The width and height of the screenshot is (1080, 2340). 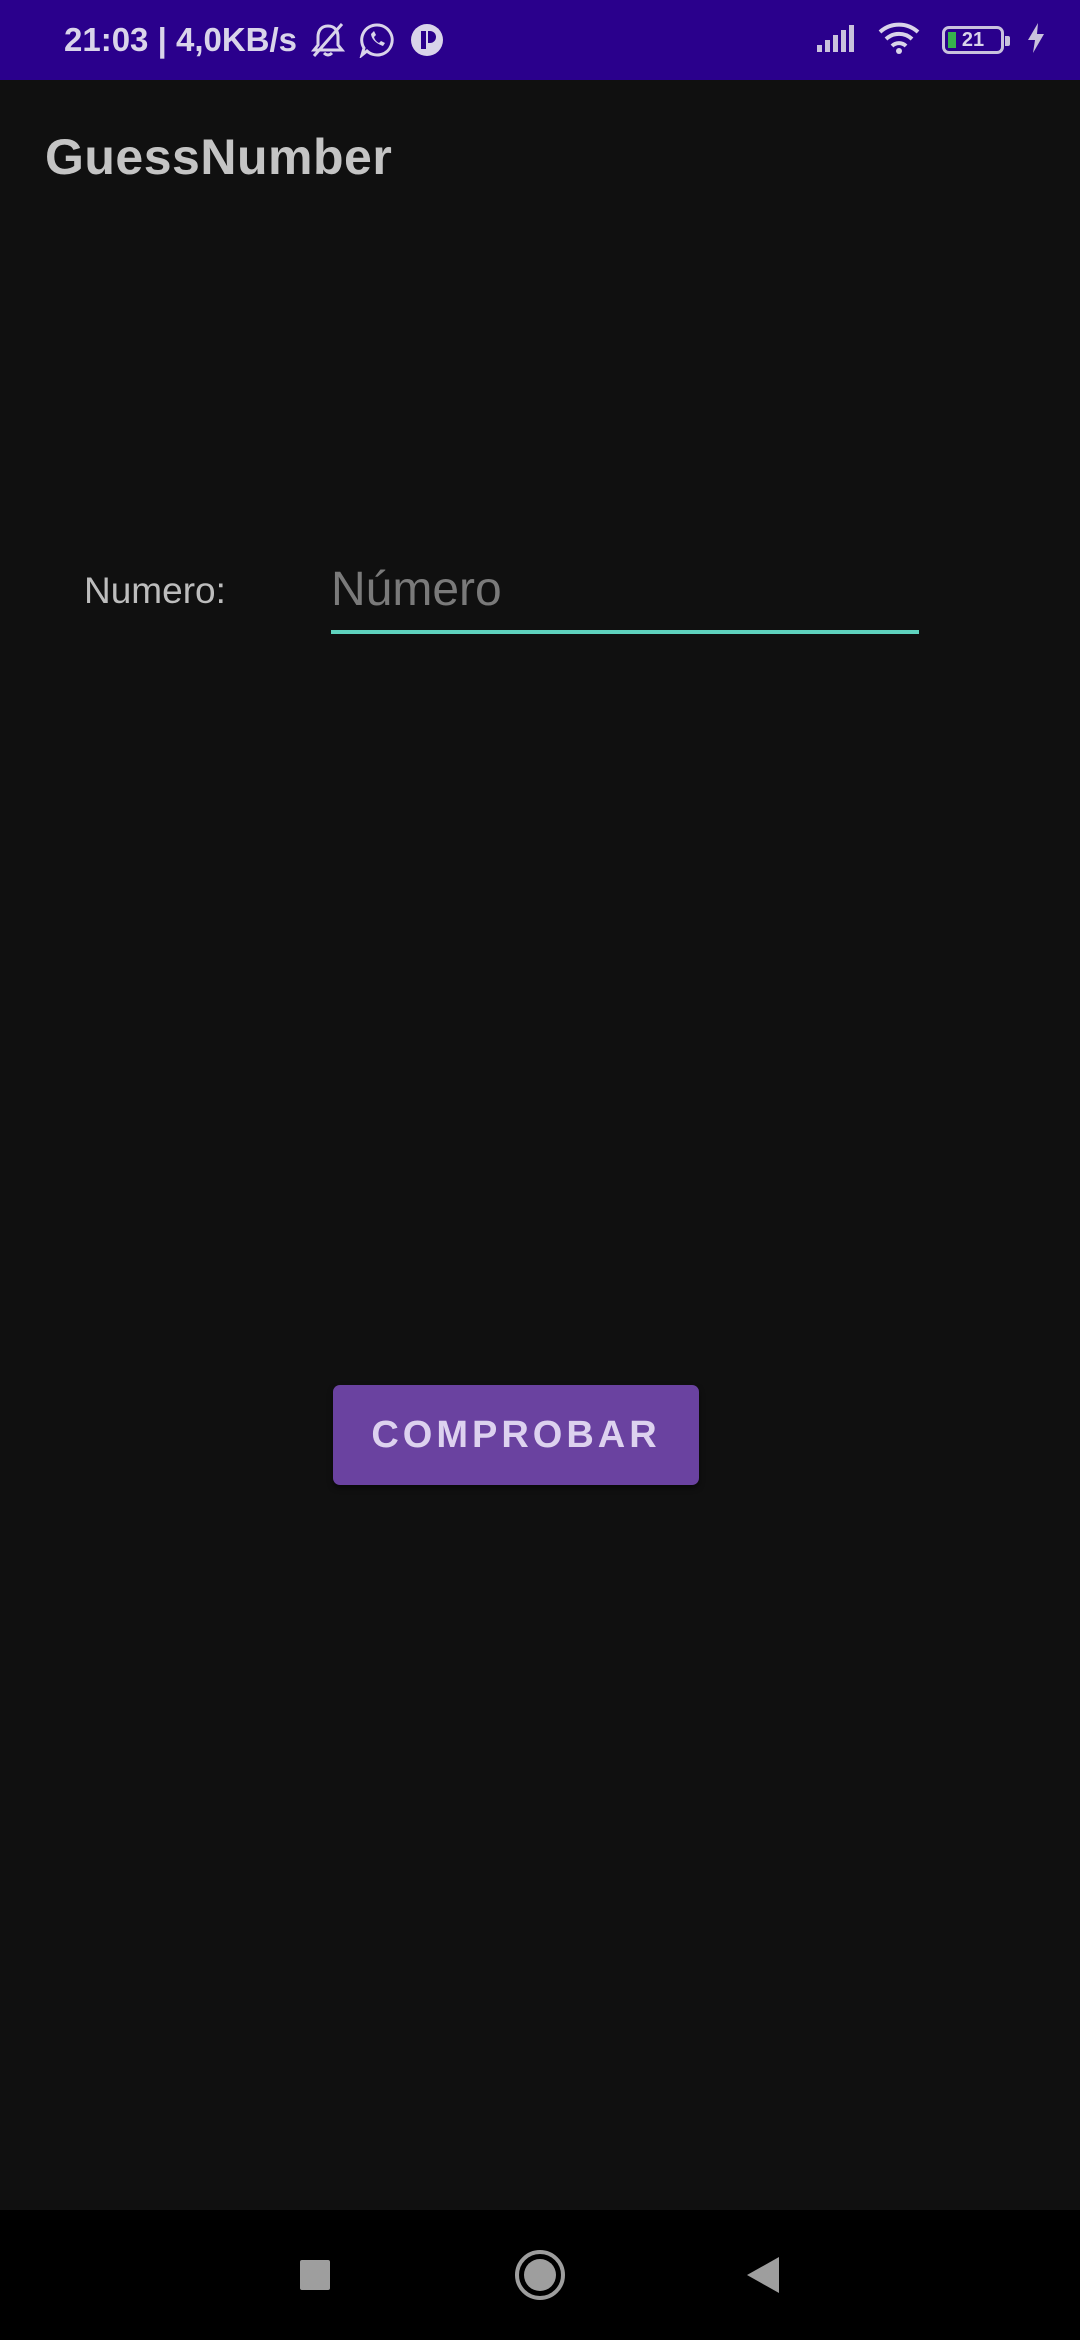 I want to click on battery-icon: 21, so click(x=976, y=40).